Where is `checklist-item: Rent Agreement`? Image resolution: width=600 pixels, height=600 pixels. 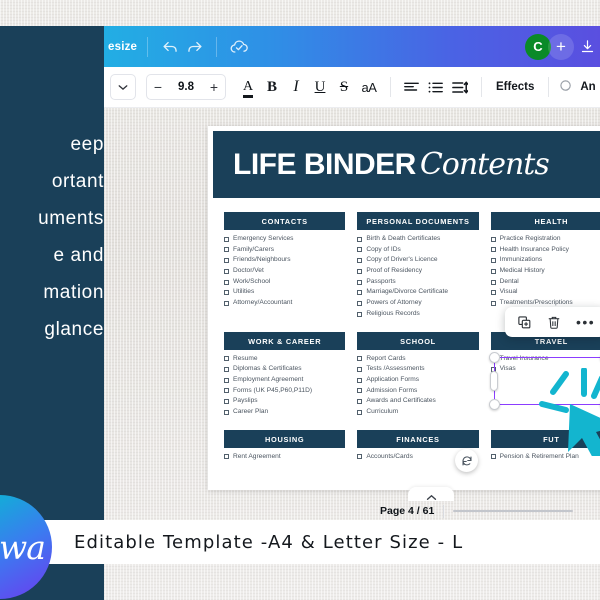
checklist-item: Rent Agreement is located at coordinates (284, 457).